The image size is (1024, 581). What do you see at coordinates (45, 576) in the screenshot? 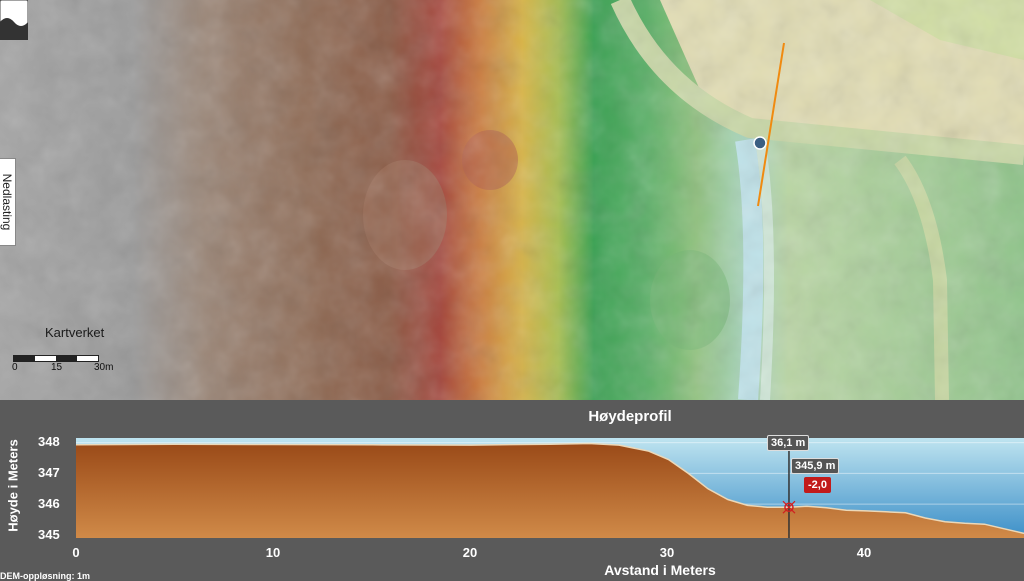
I see `dem-resolution-label: DEM-oppløsning: 1m` at bounding box center [45, 576].